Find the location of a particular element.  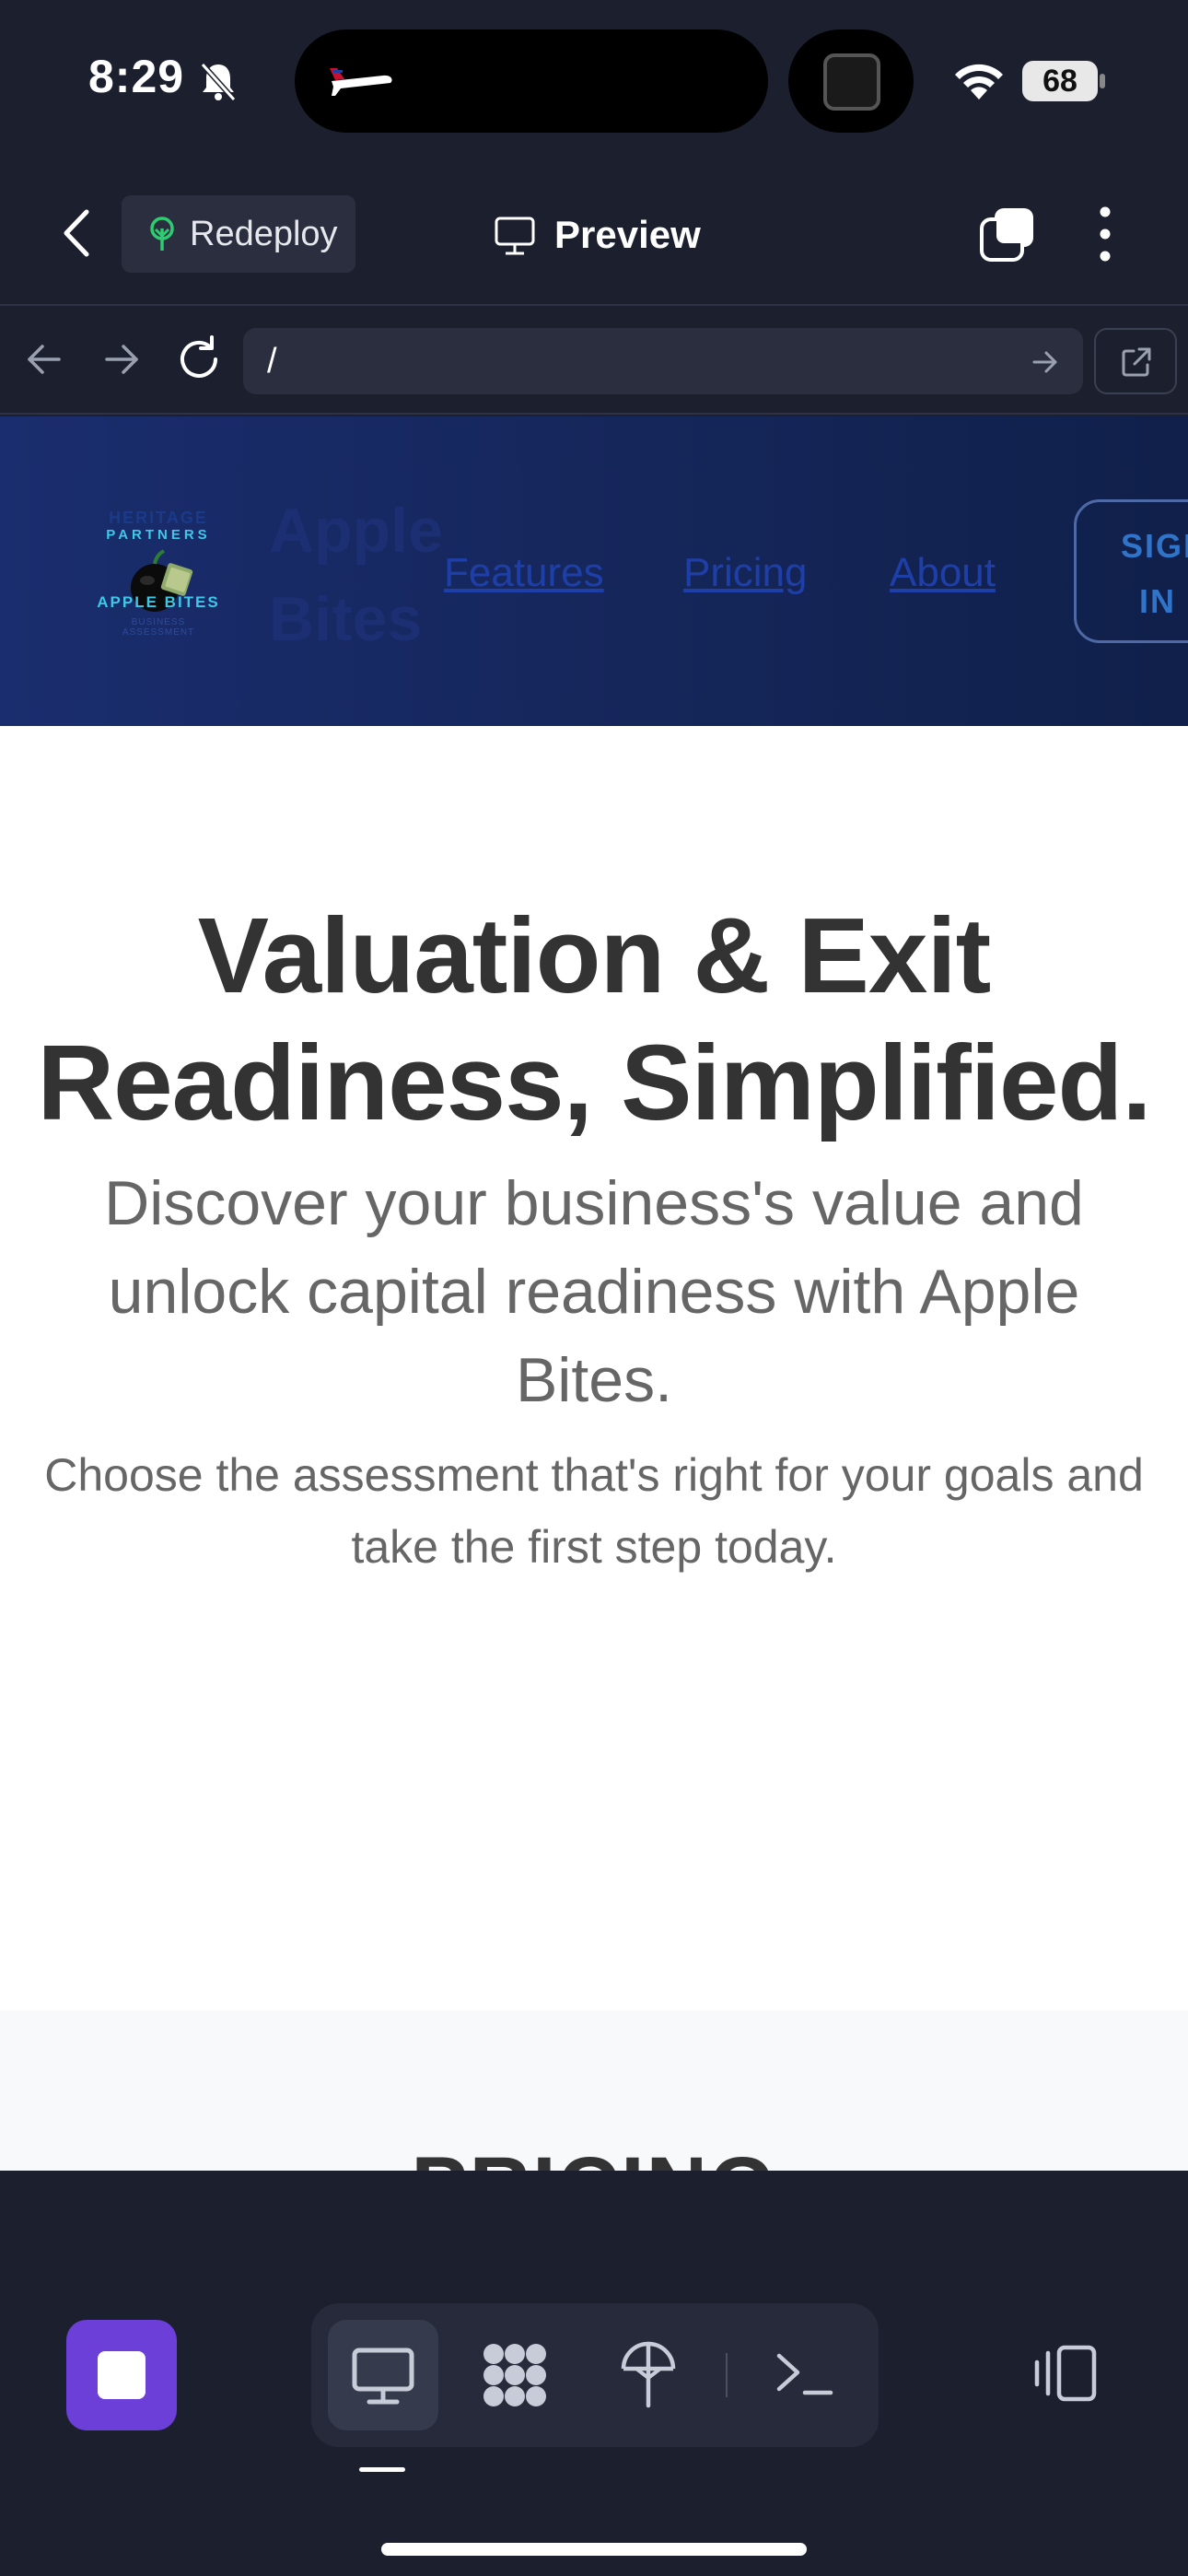

airplane-icon is located at coordinates (361, 82).